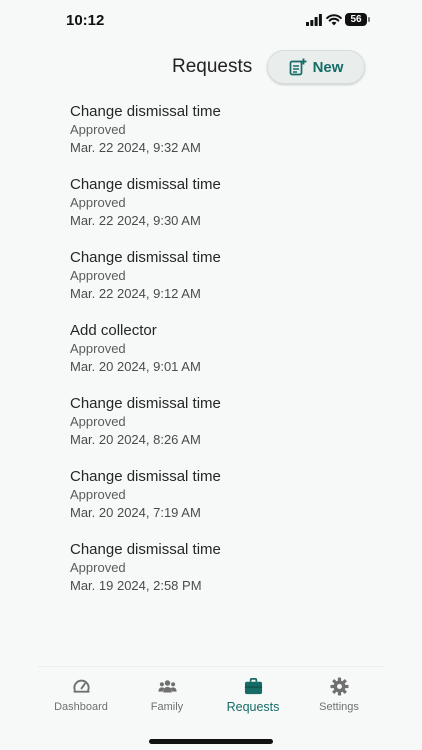 The width and height of the screenshot is (422, 750). Describe the element at coordinates (81, 686) in the screenshot. I see `gauge-icon` at that location.